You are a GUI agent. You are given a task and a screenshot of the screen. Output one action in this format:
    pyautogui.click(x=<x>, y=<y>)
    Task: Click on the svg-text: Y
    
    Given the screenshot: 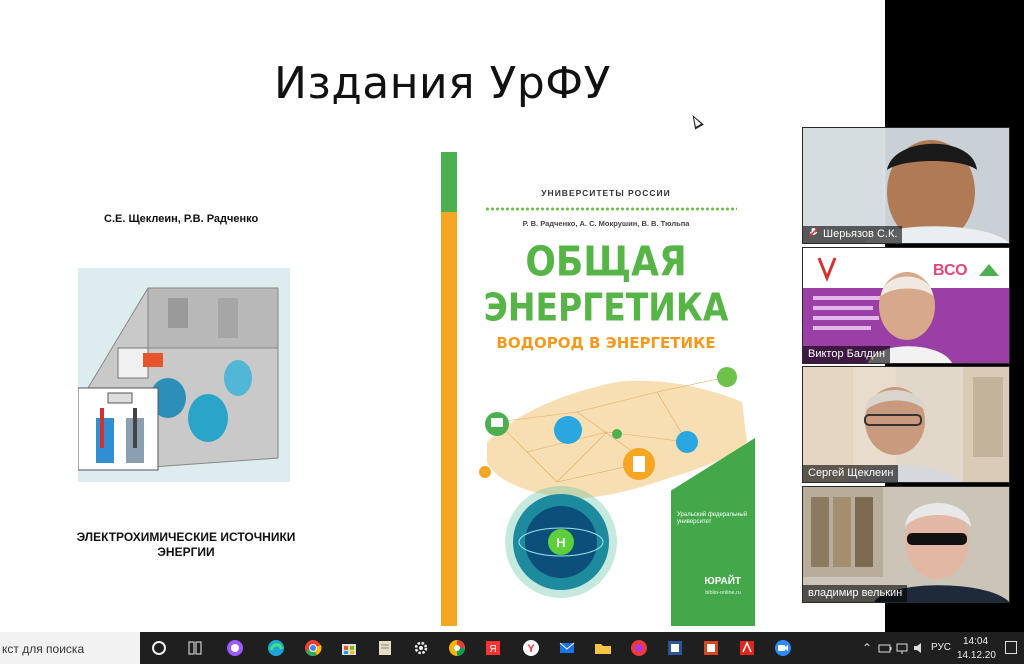 What is the action you would take?
    pyautogui.click(x=531, y=649)
    